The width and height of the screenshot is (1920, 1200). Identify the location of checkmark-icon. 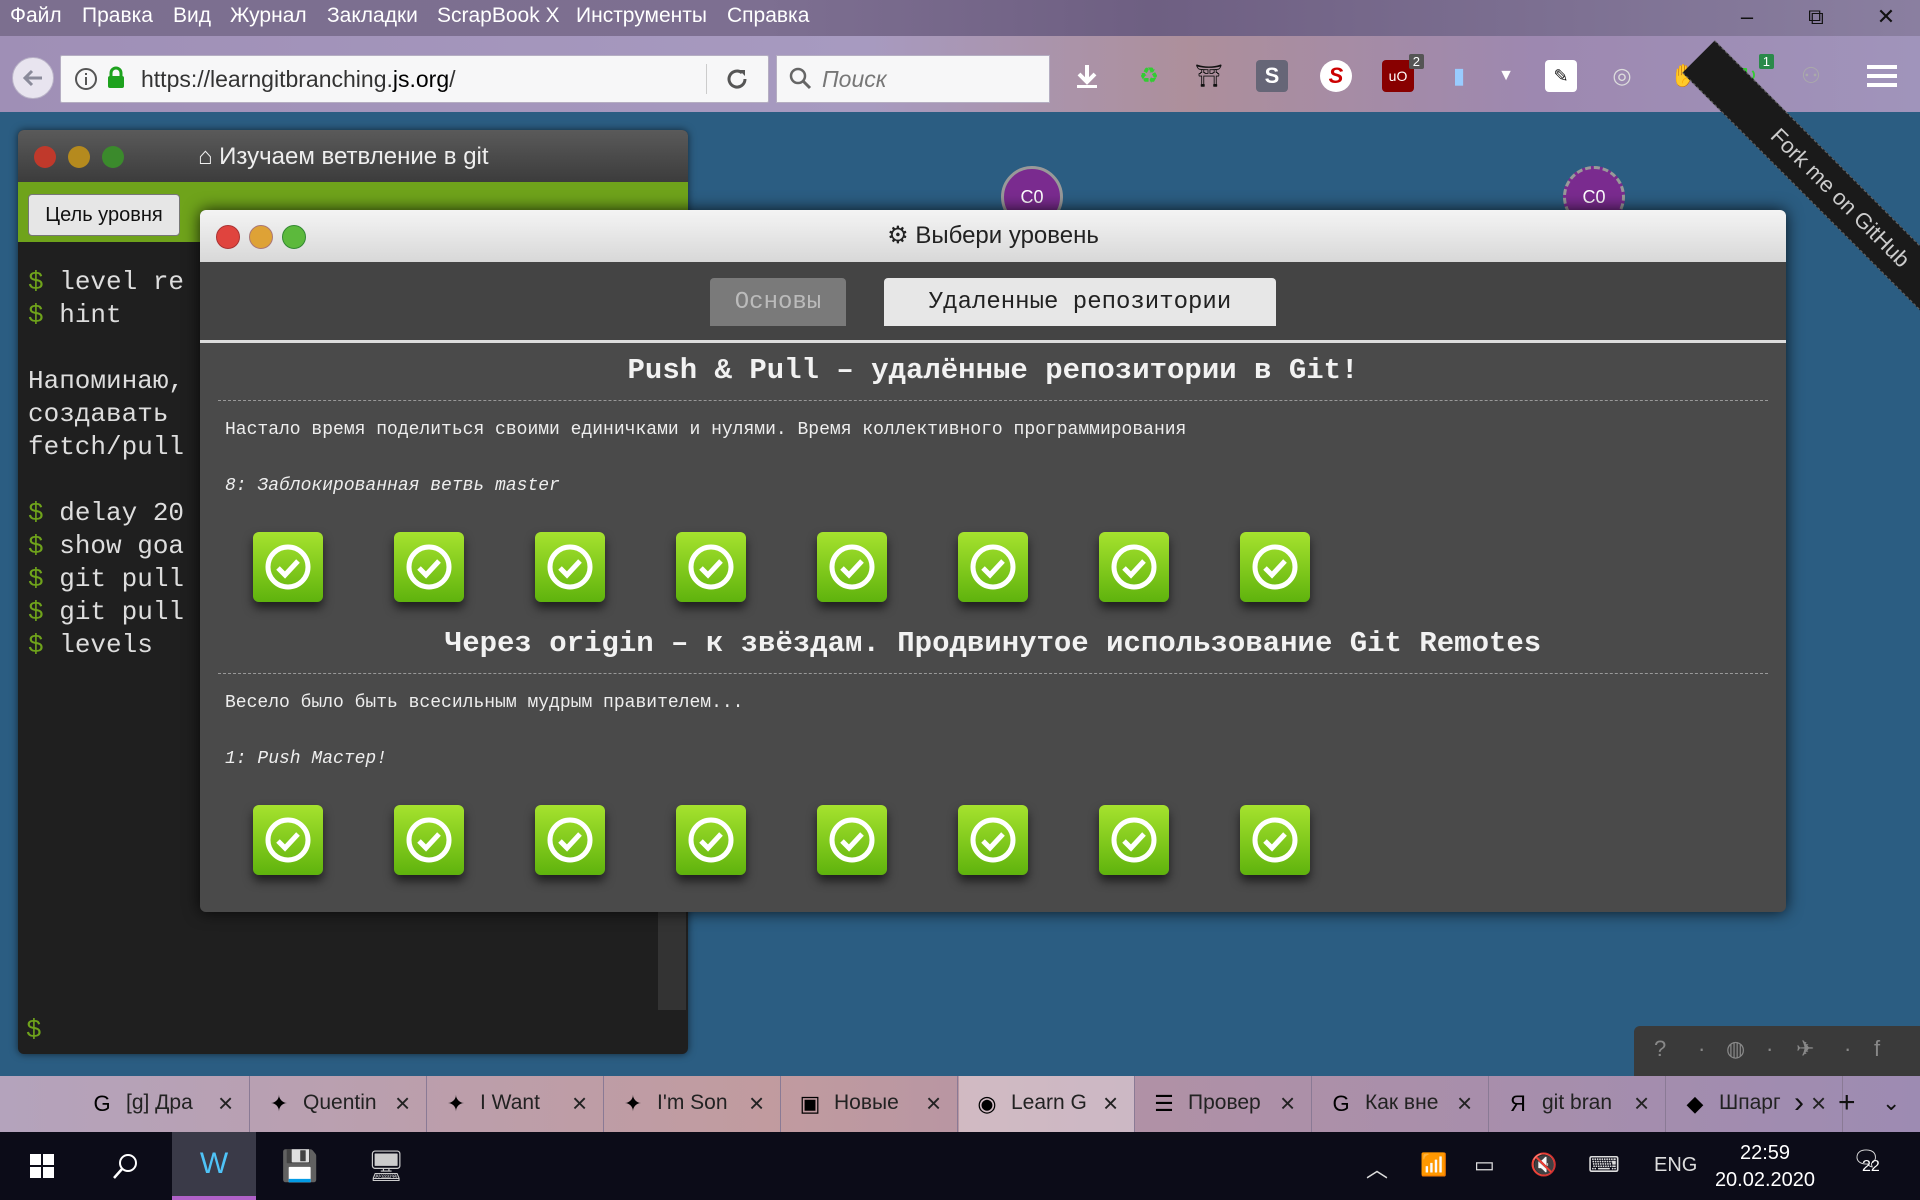
(570, 567).